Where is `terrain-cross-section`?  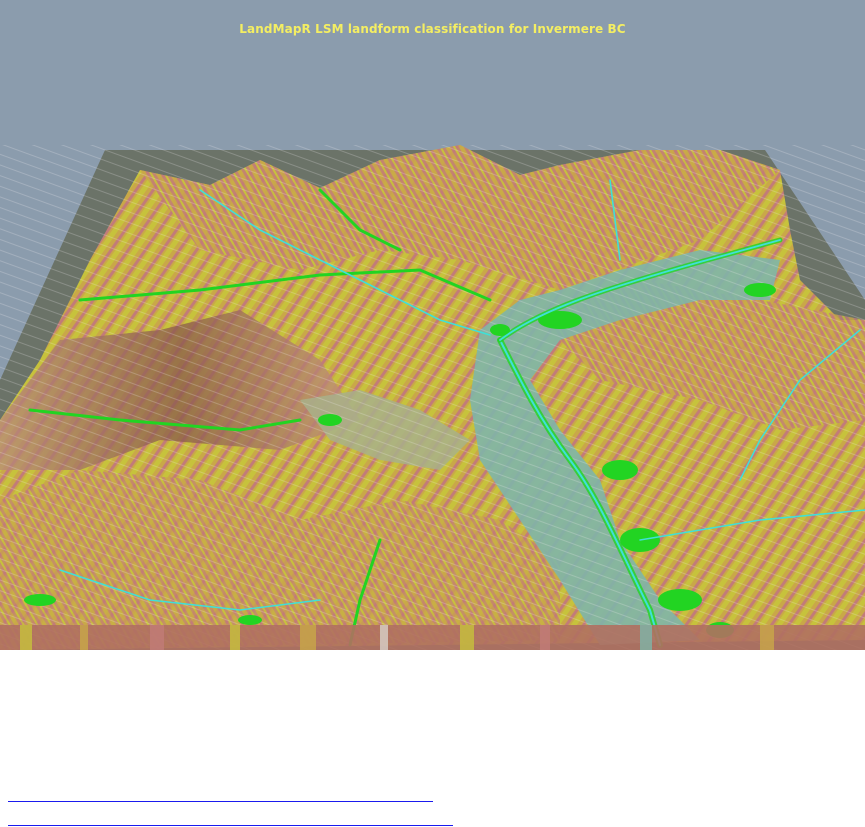
terrain-cross-section is located at coordinates (432, 637).